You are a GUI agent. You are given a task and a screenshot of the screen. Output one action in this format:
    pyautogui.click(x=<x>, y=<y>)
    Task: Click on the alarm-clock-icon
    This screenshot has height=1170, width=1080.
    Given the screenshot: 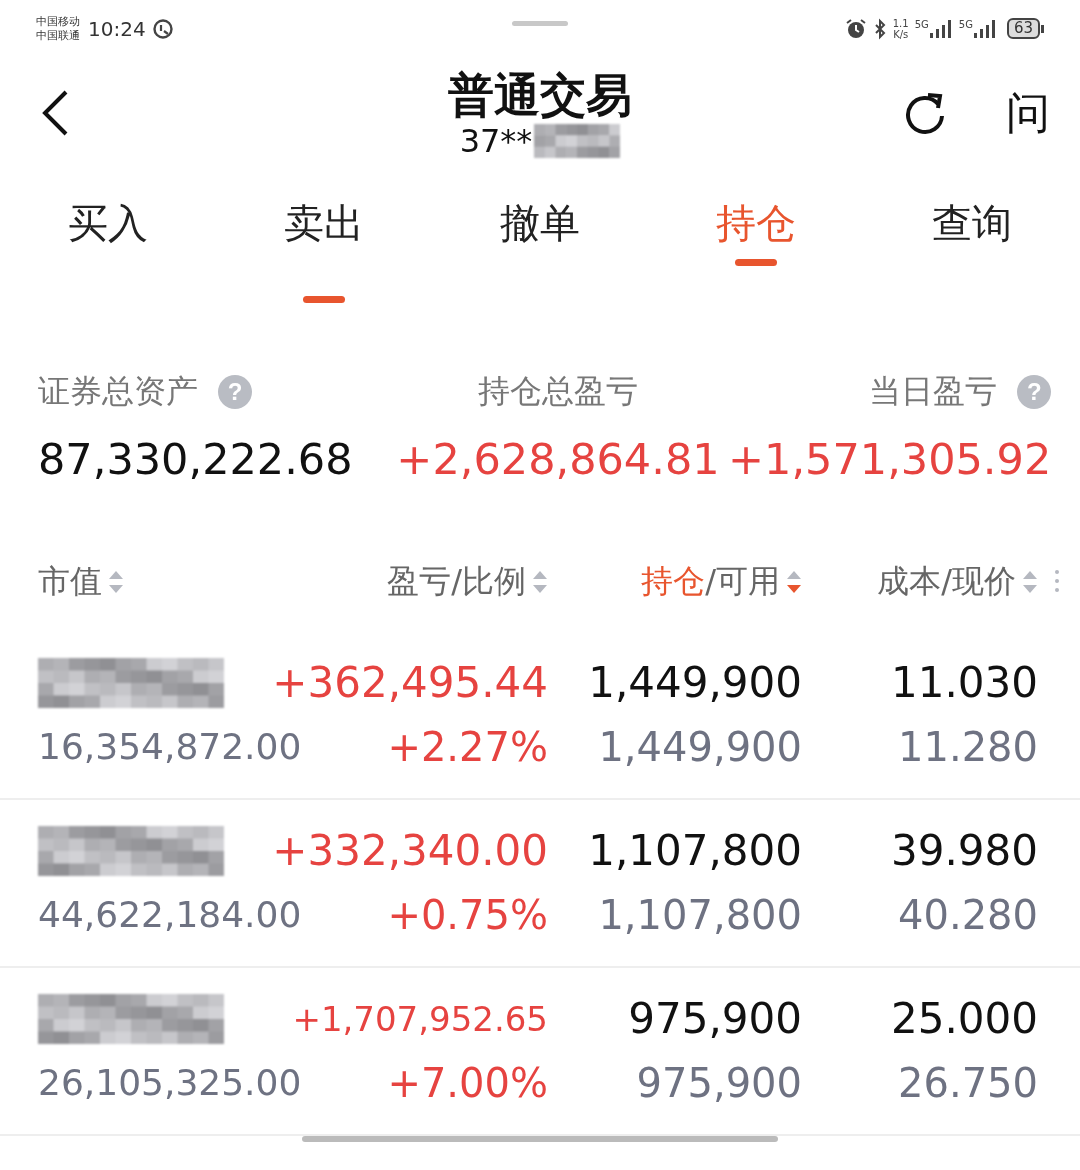 What is the action you would take?
    pyautogui.click(x=855, y=28)
    